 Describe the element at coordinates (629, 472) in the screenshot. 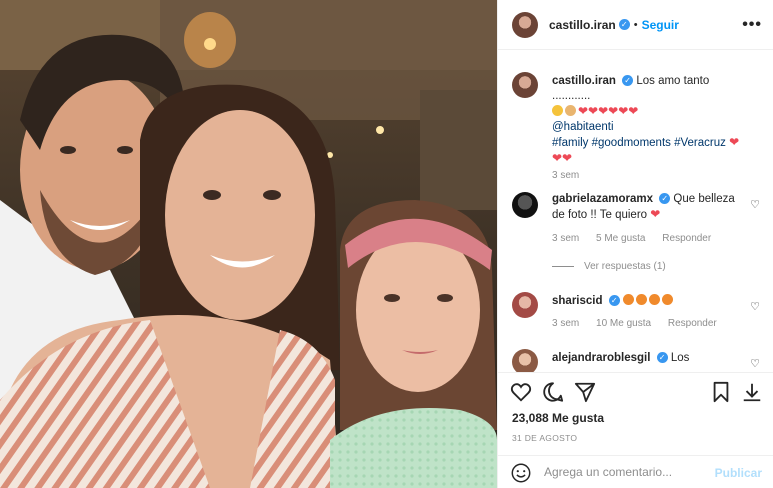

I see `comment-input` at that location.